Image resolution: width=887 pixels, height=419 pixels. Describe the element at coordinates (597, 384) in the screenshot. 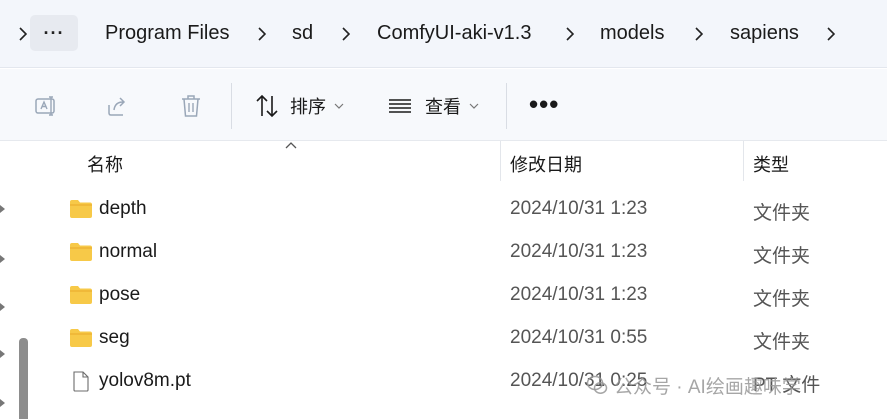

I see `wechat-icon` at that location.